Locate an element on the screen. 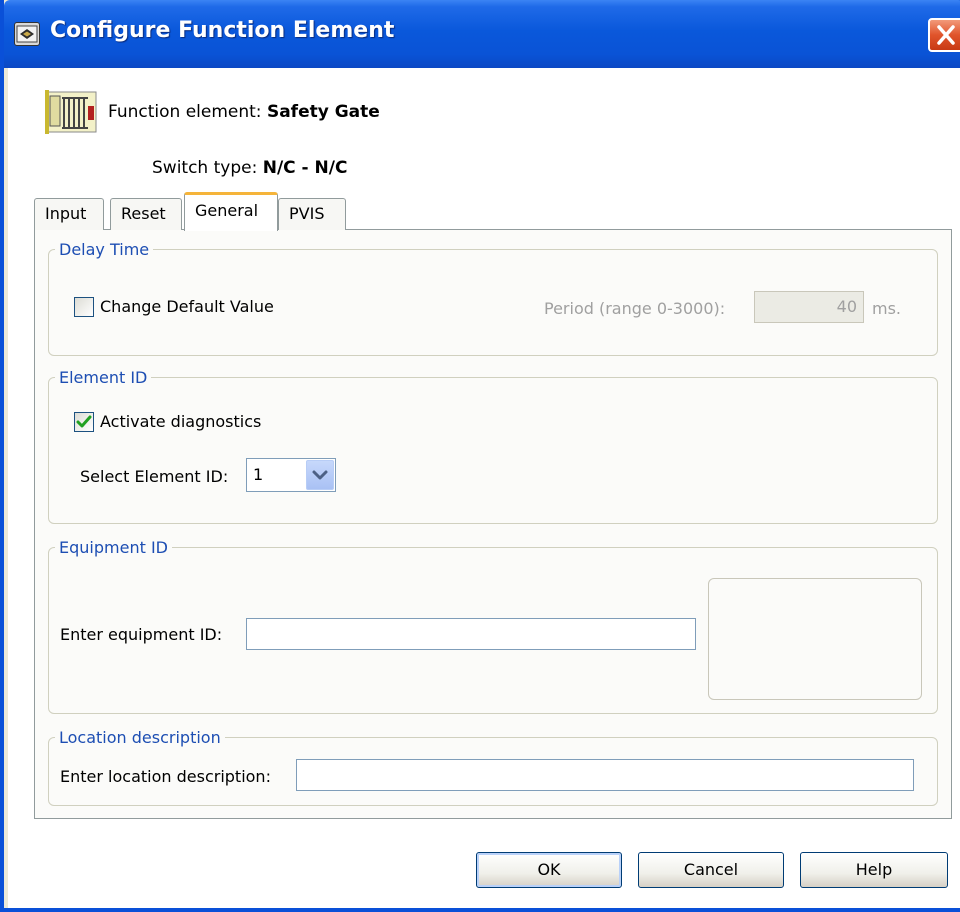  function-element-value: Safety Gate is located at coordinates (323, 112).